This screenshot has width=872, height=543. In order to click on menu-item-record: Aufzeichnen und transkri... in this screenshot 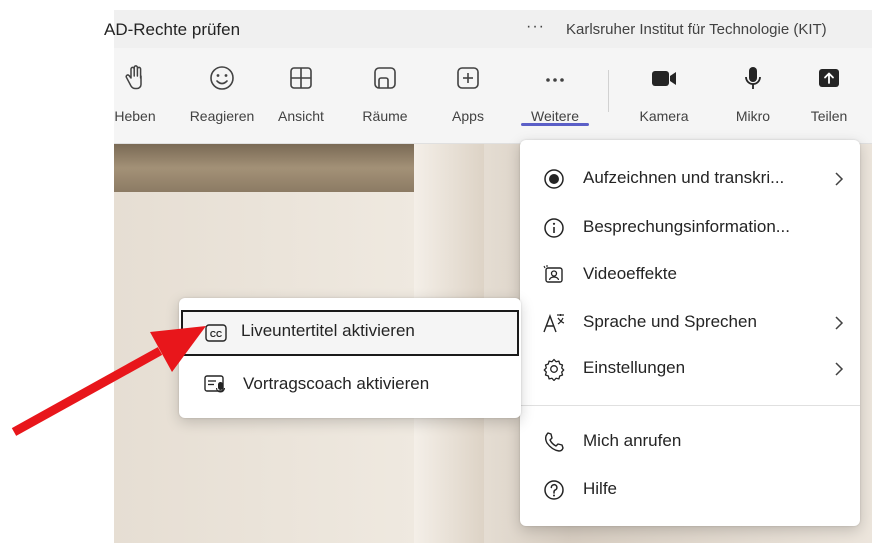, I will do `click(690, 179)`.